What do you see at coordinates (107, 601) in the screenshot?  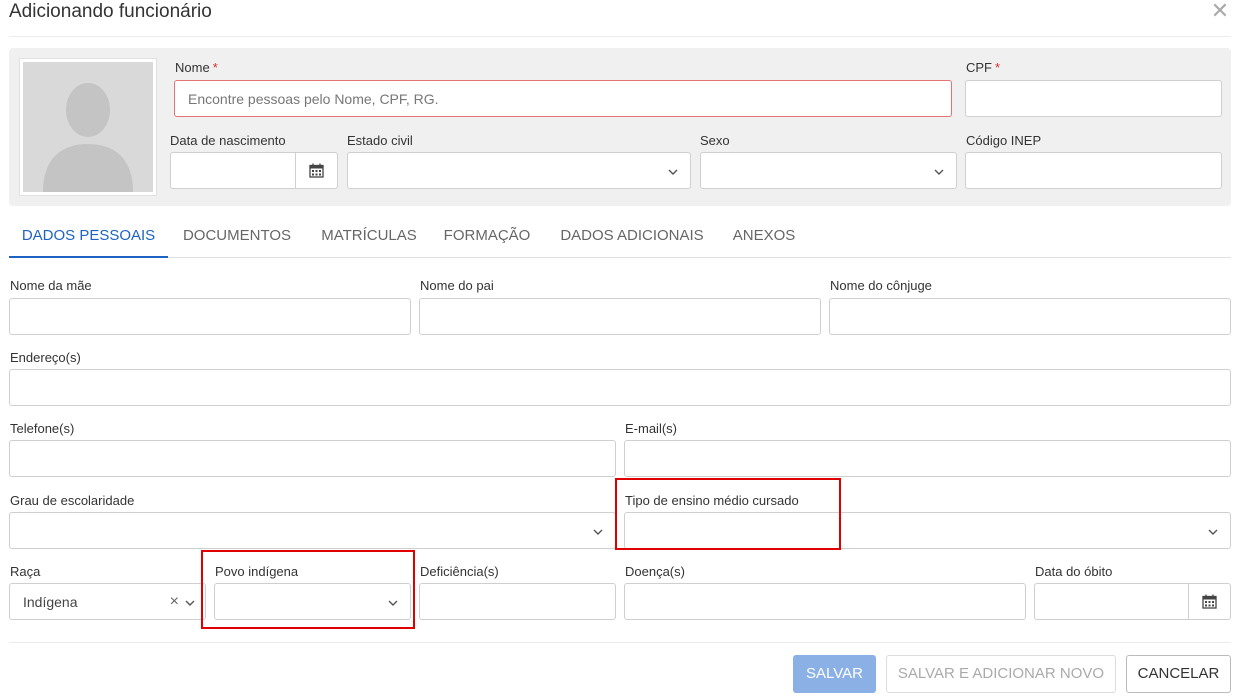 I see `raca-select: Indígena ×` at bounding box center [107, 601].